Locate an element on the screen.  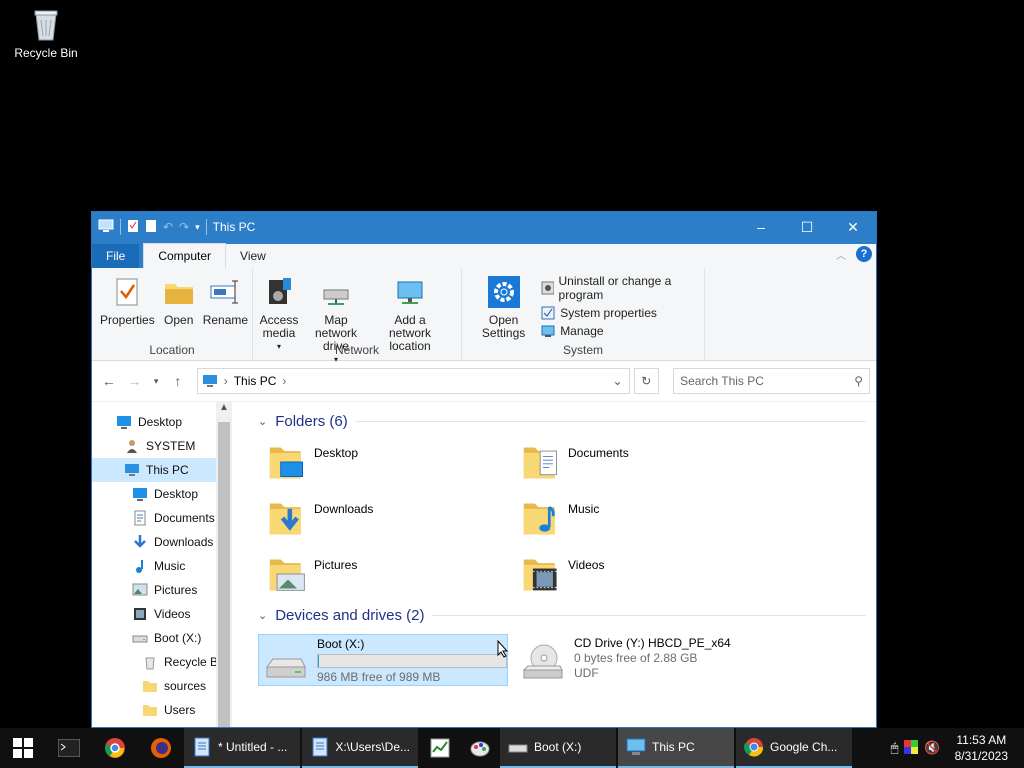
taskbar-item-this-pc: This PC is located at coordinates (676, 748).